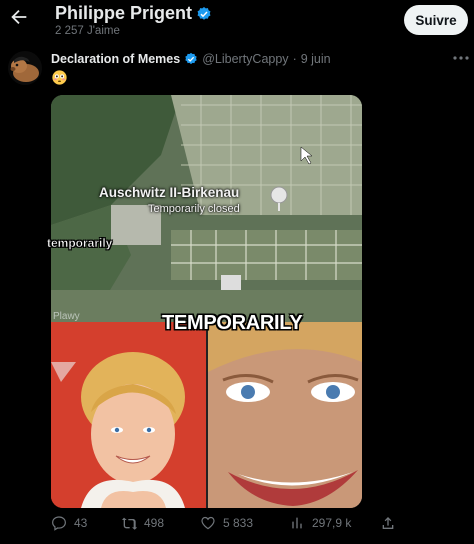  Describe the element at coordinates (208, 523) in the screenshot. I see `heart-icon` at that location.